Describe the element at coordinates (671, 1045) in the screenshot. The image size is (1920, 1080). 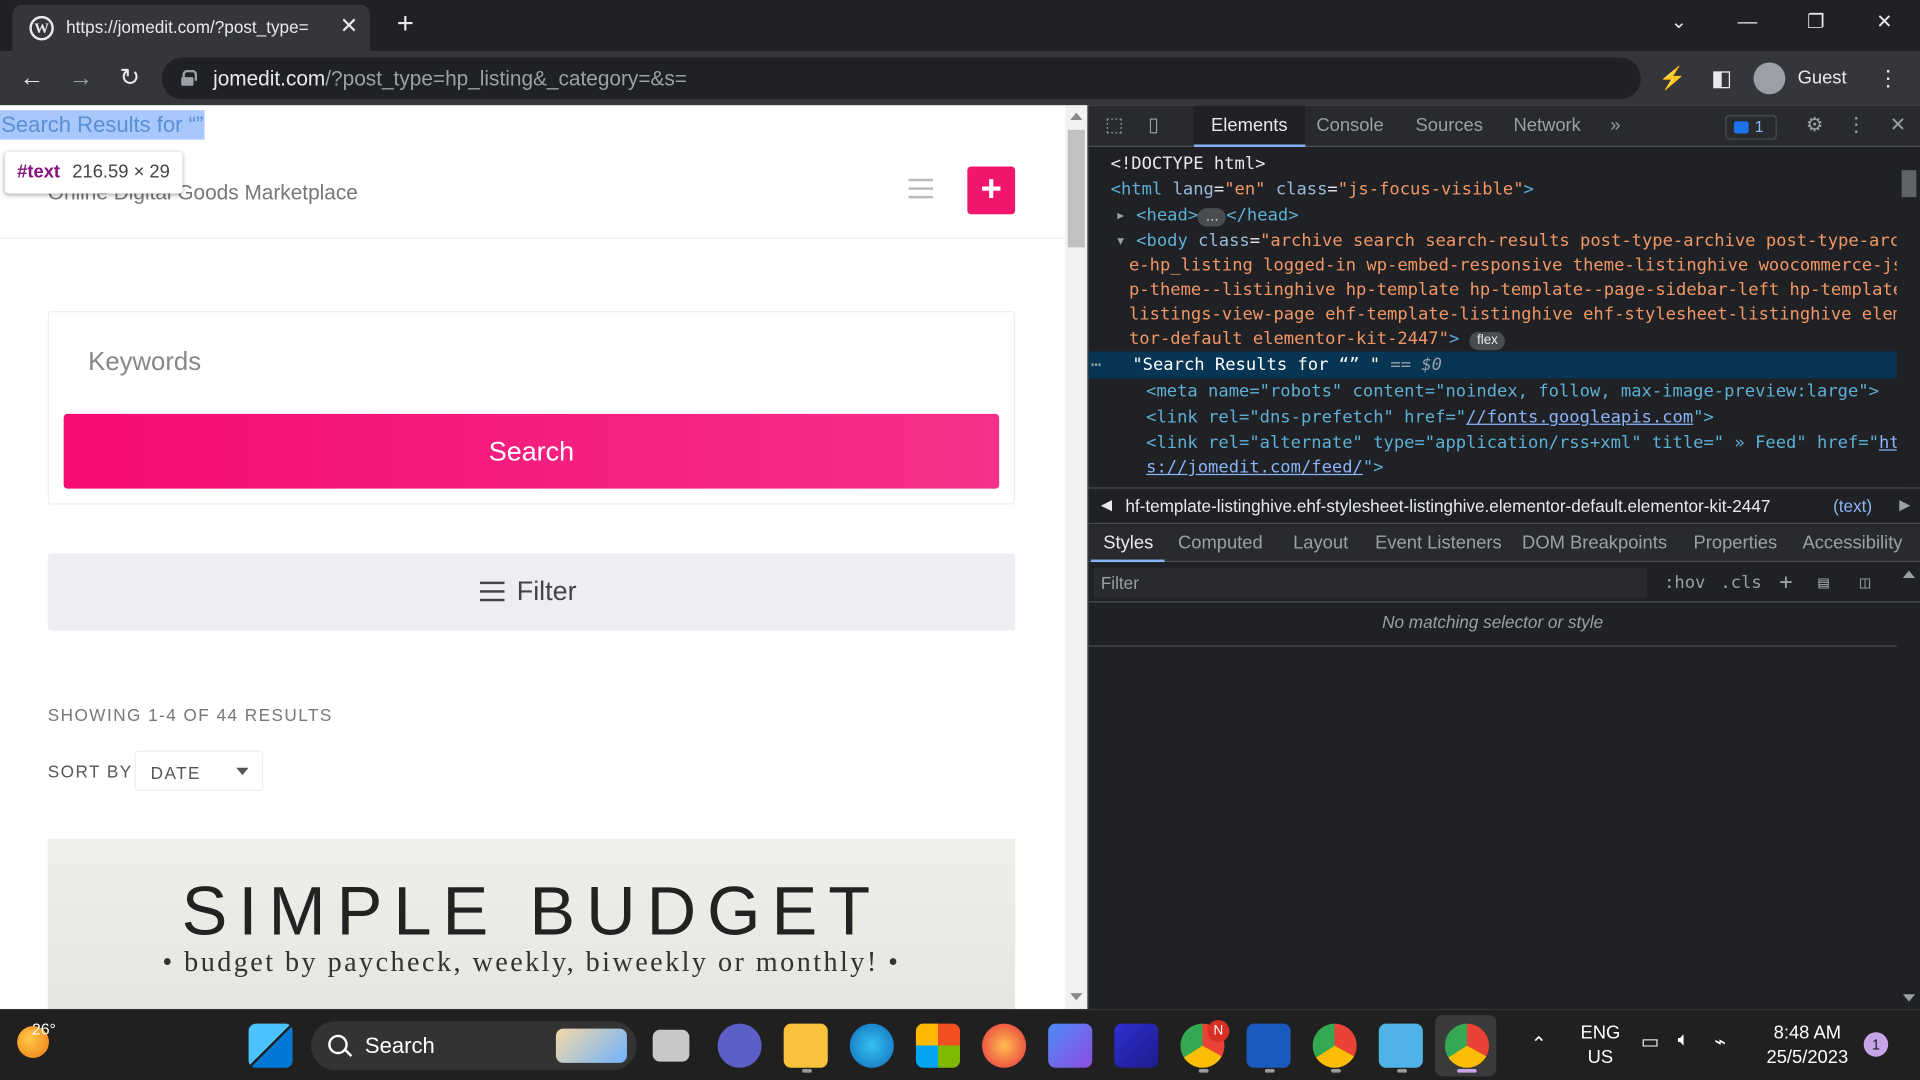
I see `task-view-icon` at that location.